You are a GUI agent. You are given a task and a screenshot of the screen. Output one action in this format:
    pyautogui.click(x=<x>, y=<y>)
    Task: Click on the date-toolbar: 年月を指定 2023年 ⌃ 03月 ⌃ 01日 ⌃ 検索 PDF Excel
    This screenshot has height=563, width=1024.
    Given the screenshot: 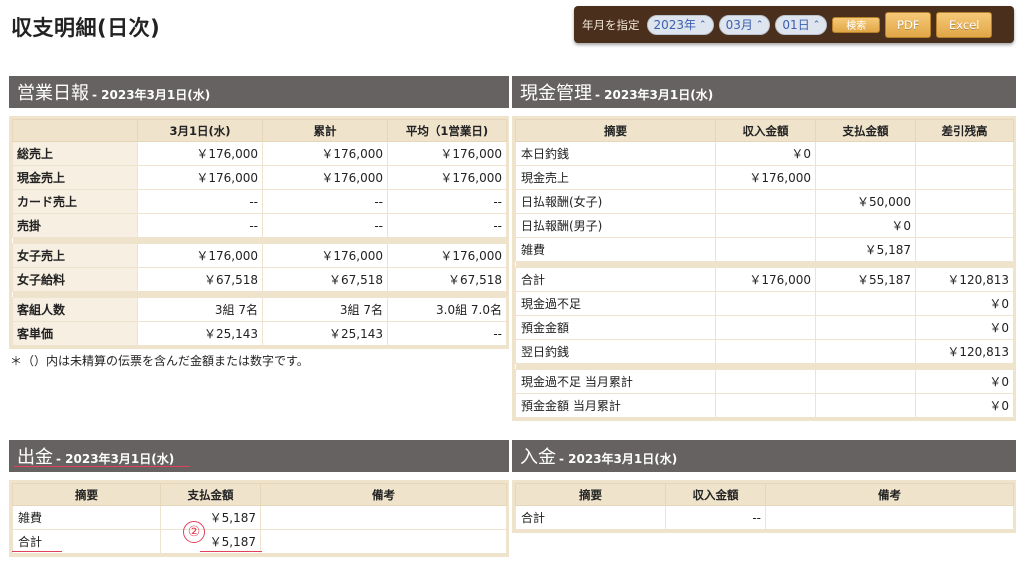 What is the action you would take?
    pyautogui.click(x=794, y=24)
    